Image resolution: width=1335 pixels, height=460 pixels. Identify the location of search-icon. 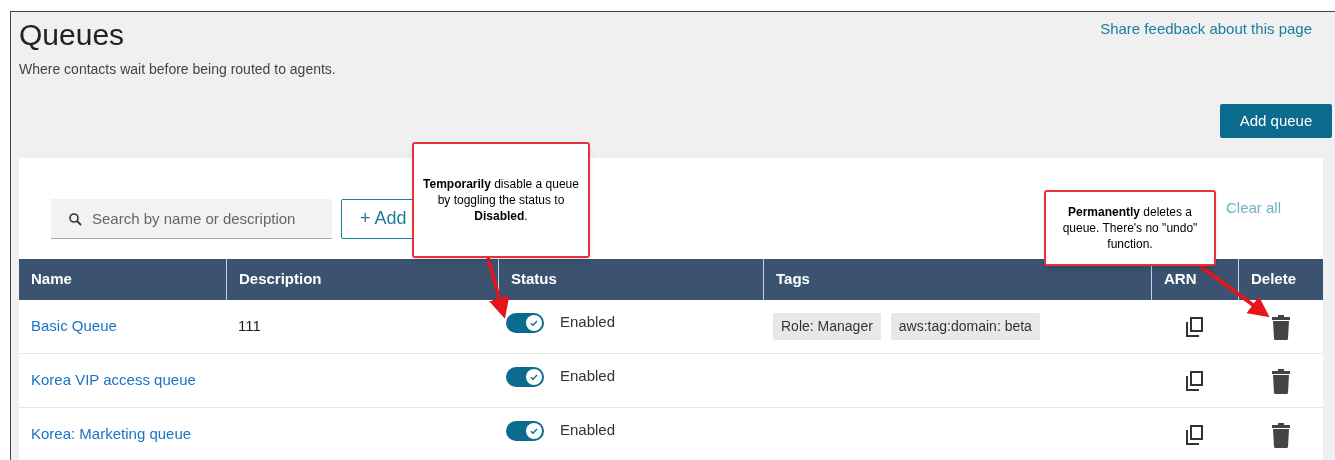
(75, 219).